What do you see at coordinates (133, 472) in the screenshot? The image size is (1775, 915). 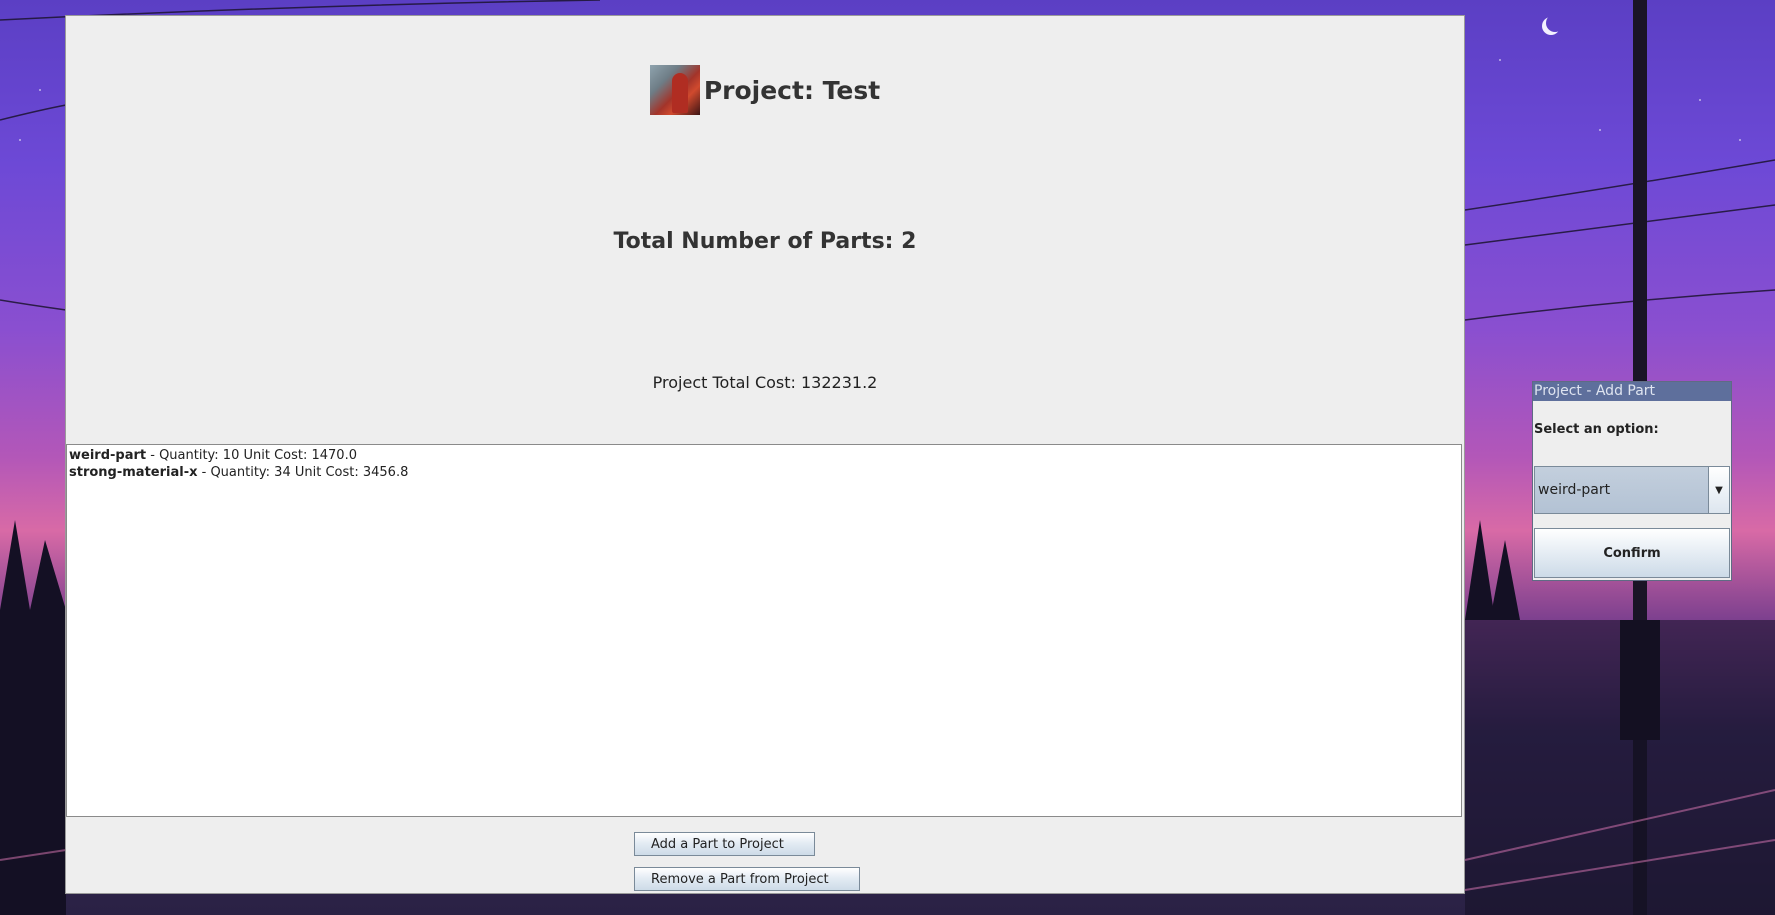 I see `part-name: strong-material-x` at bounding box center [133, 472].